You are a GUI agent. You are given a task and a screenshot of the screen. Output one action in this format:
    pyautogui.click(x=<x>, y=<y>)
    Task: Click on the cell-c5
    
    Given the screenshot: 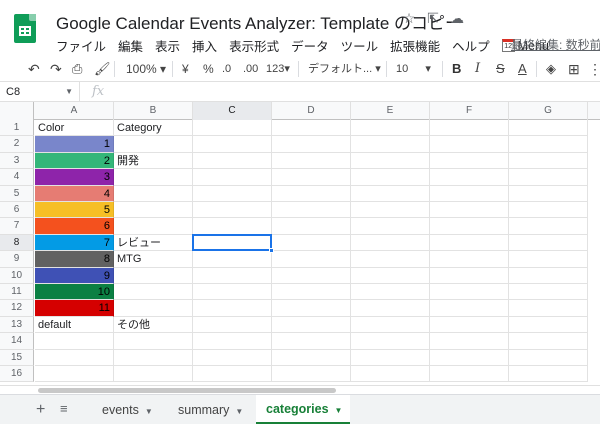 What is the action you would take?
    pyautogui.click(x=232, y=193)
    